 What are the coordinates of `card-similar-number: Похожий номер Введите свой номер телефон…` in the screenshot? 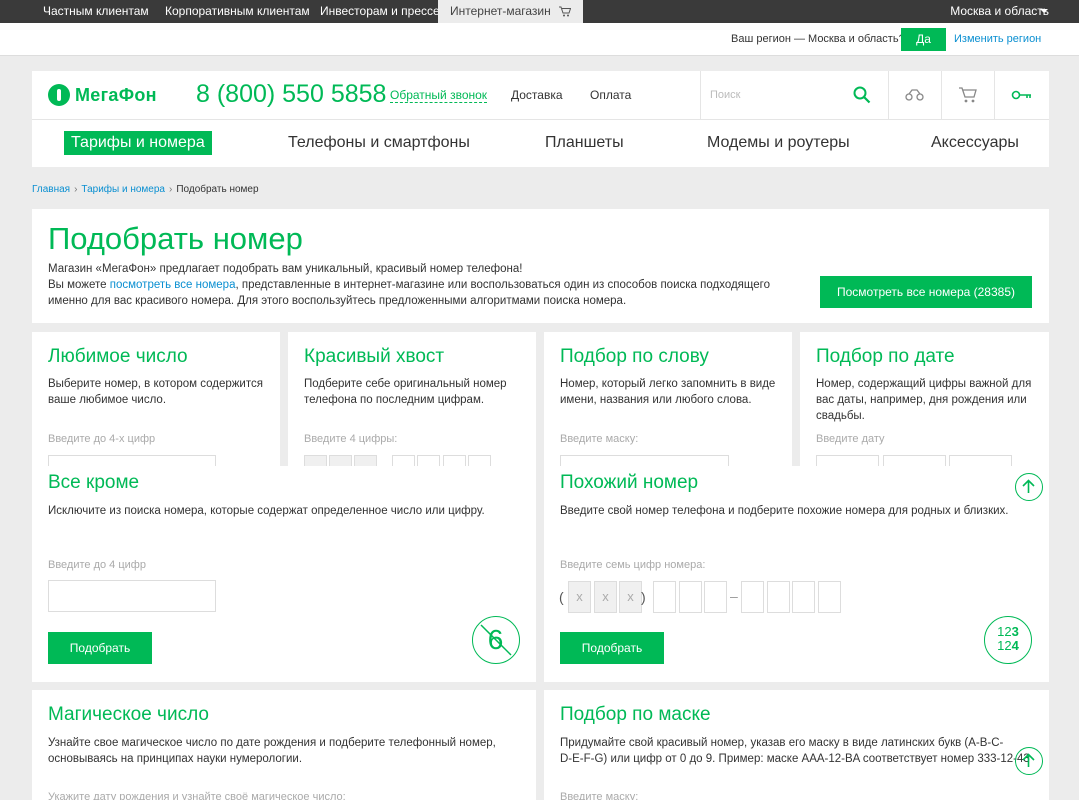 It's located at (796, 574).